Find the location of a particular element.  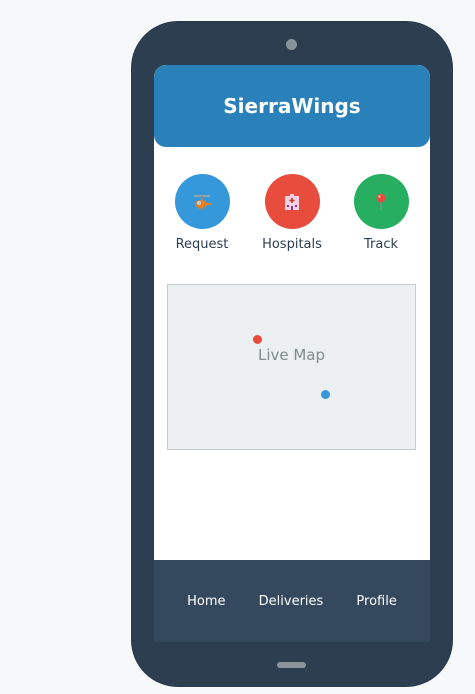

camera-dot is located at coordinates (291, 44).